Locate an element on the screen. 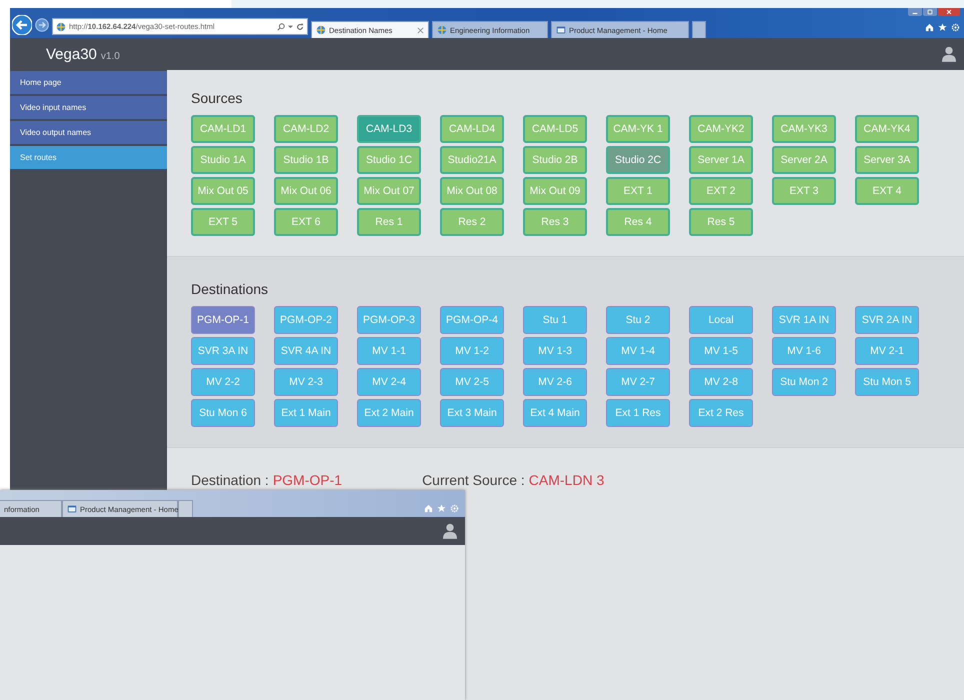 The width and height of the screenshot is (964, 700). source-button: CAM-LD1 is located at coordinates (223, 129).